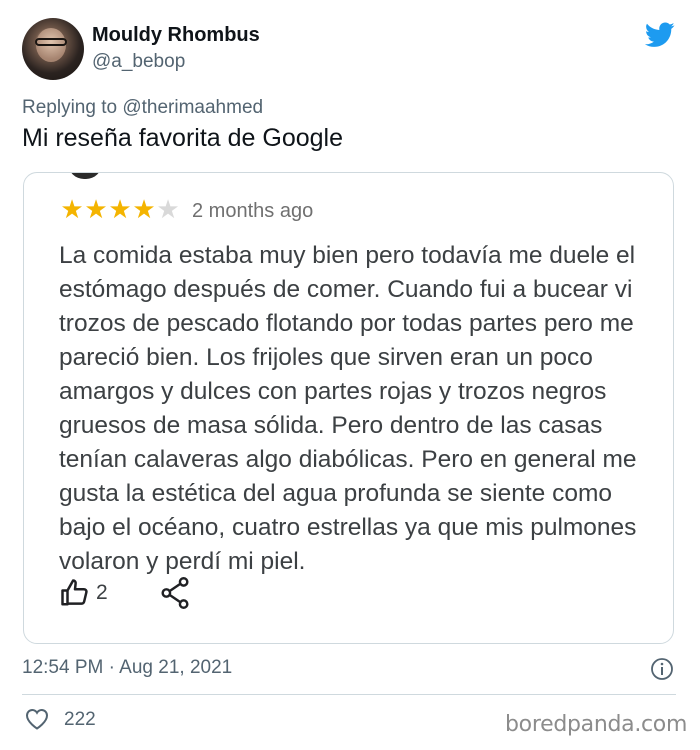  I want to click on share-icon, so click(175, 593).